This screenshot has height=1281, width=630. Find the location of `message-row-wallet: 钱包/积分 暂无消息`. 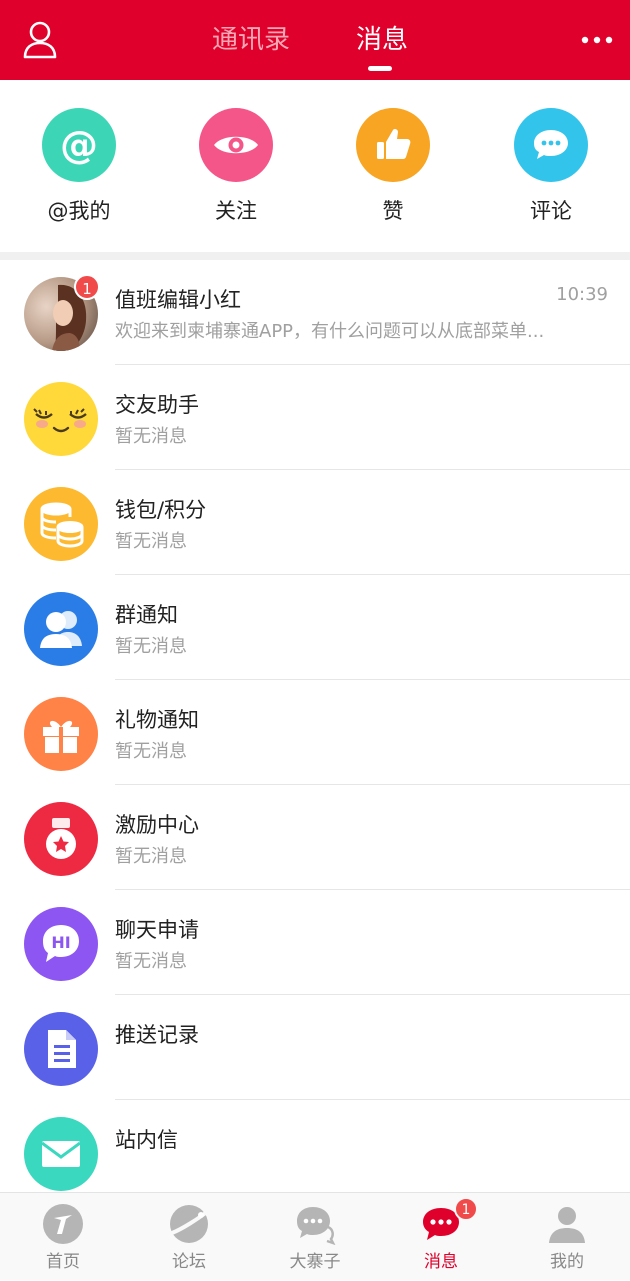

message-row-wallet: 钱包/积分 暂无消息 is located at coordinates (315, 522).